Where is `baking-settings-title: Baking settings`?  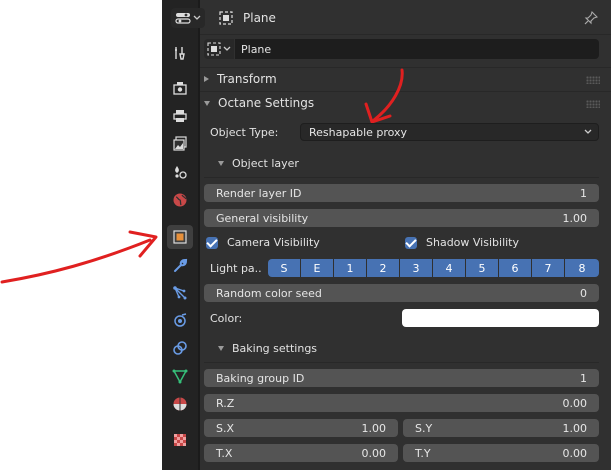 baking-settings-title: Baking settings is located at coordinates (275, 348).